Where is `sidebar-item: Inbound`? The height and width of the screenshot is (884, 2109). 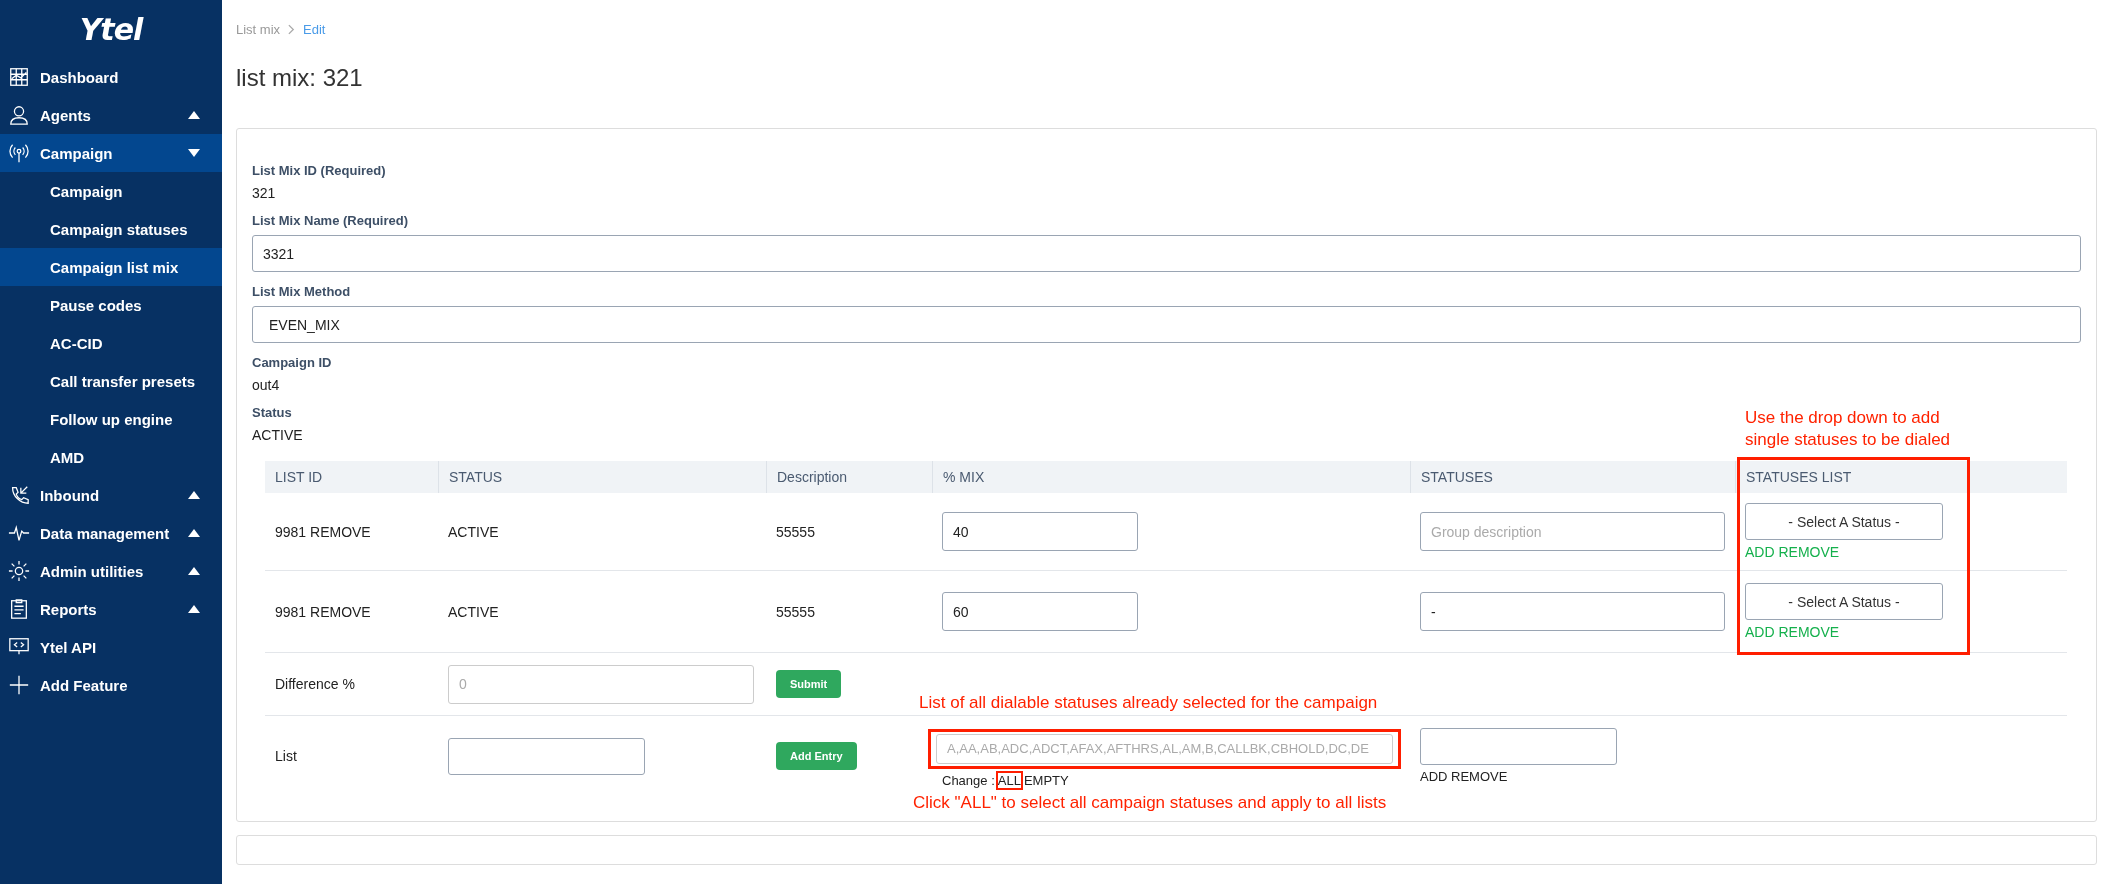 sidebar-item: Inbound is located at coordinates (111, 495).